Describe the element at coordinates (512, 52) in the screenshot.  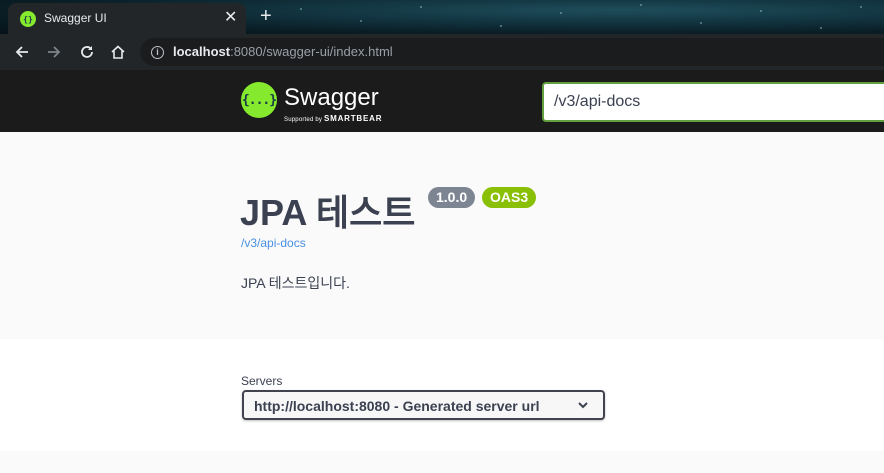
I see `address-bar: i localhost:8080/swagger-ui/index.html` at that location.